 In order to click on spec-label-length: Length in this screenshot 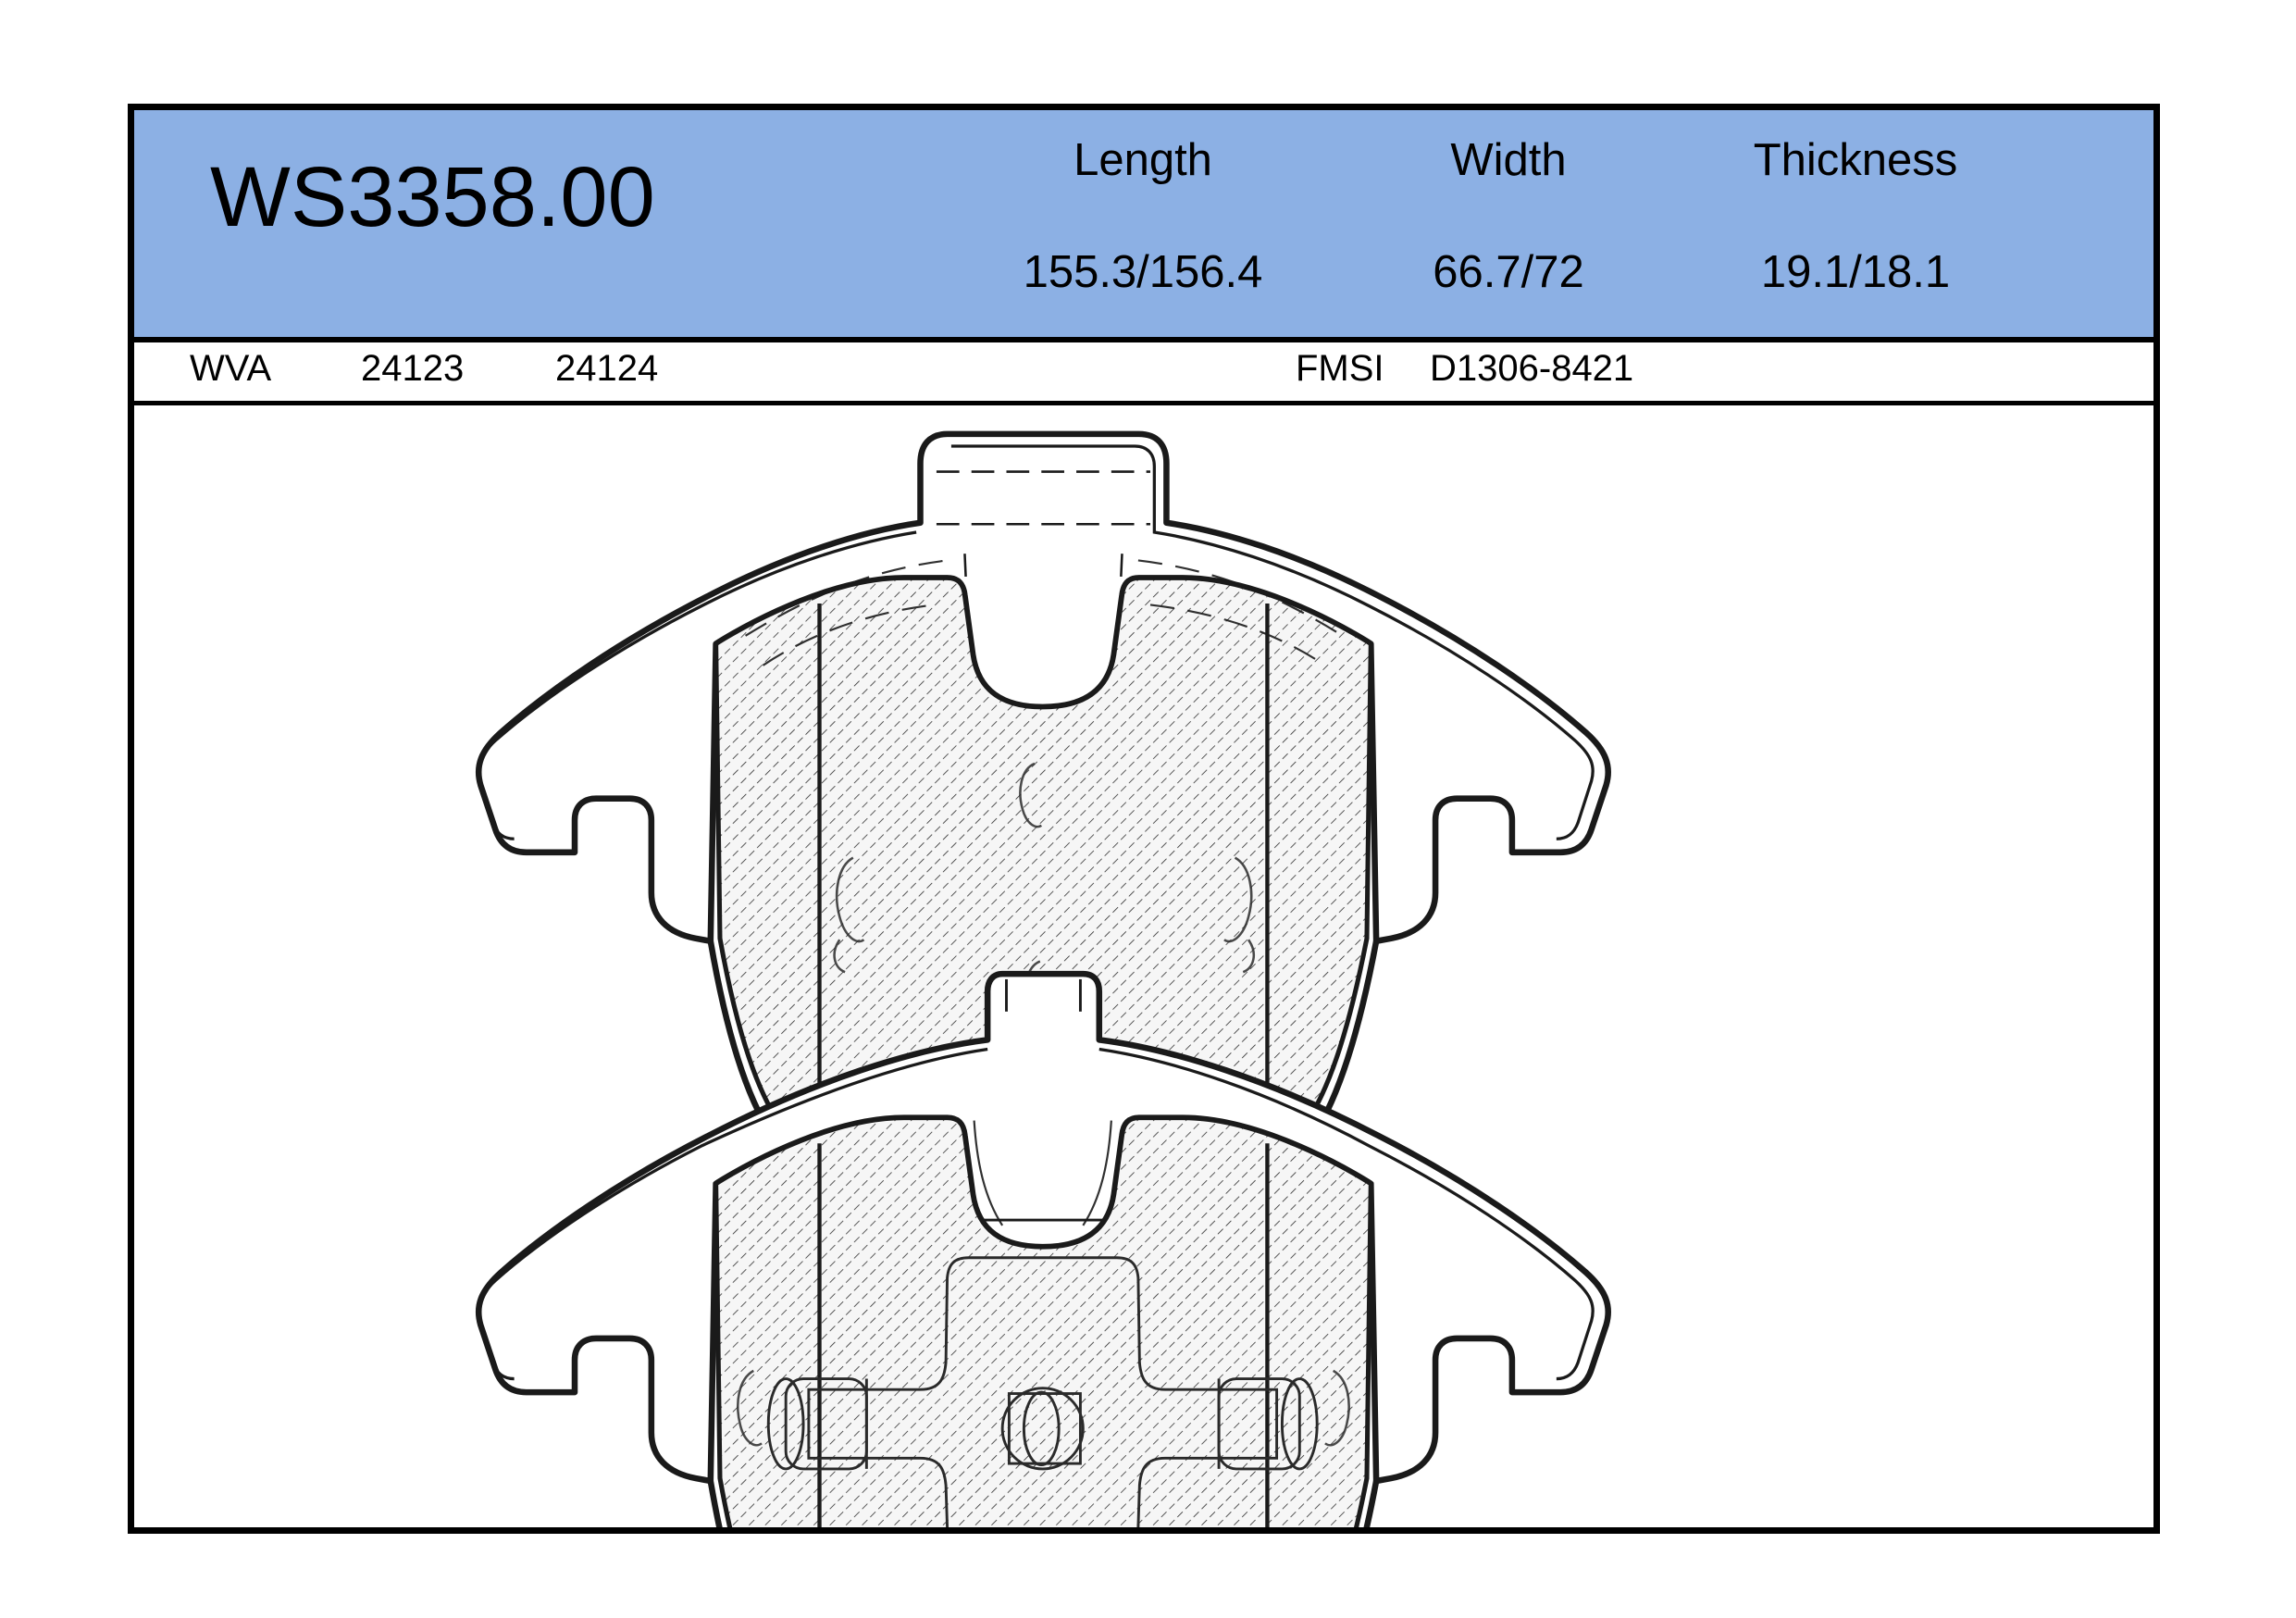, I will do `click(1143, 160)`.